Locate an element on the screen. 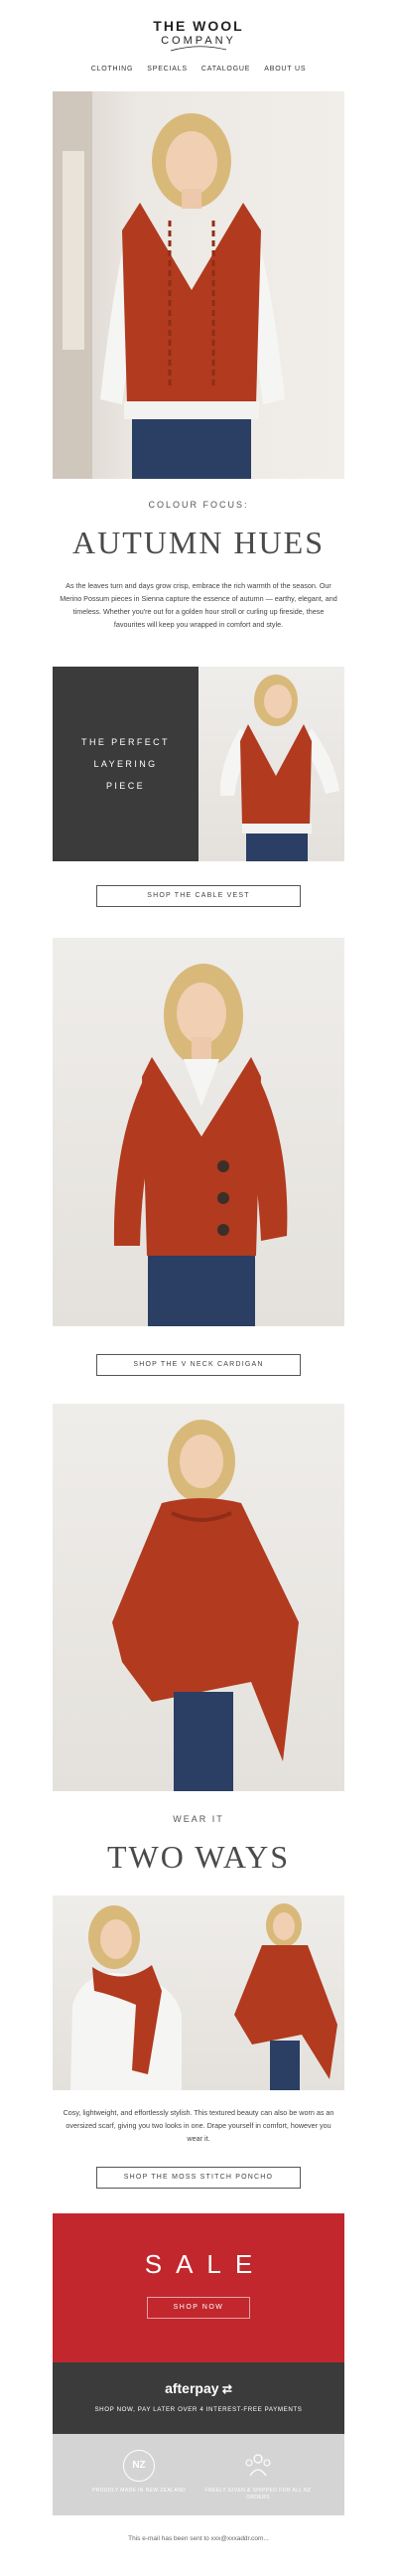  brand-logo: THE WOOL COMPANY is located at coordinates (198, 35).